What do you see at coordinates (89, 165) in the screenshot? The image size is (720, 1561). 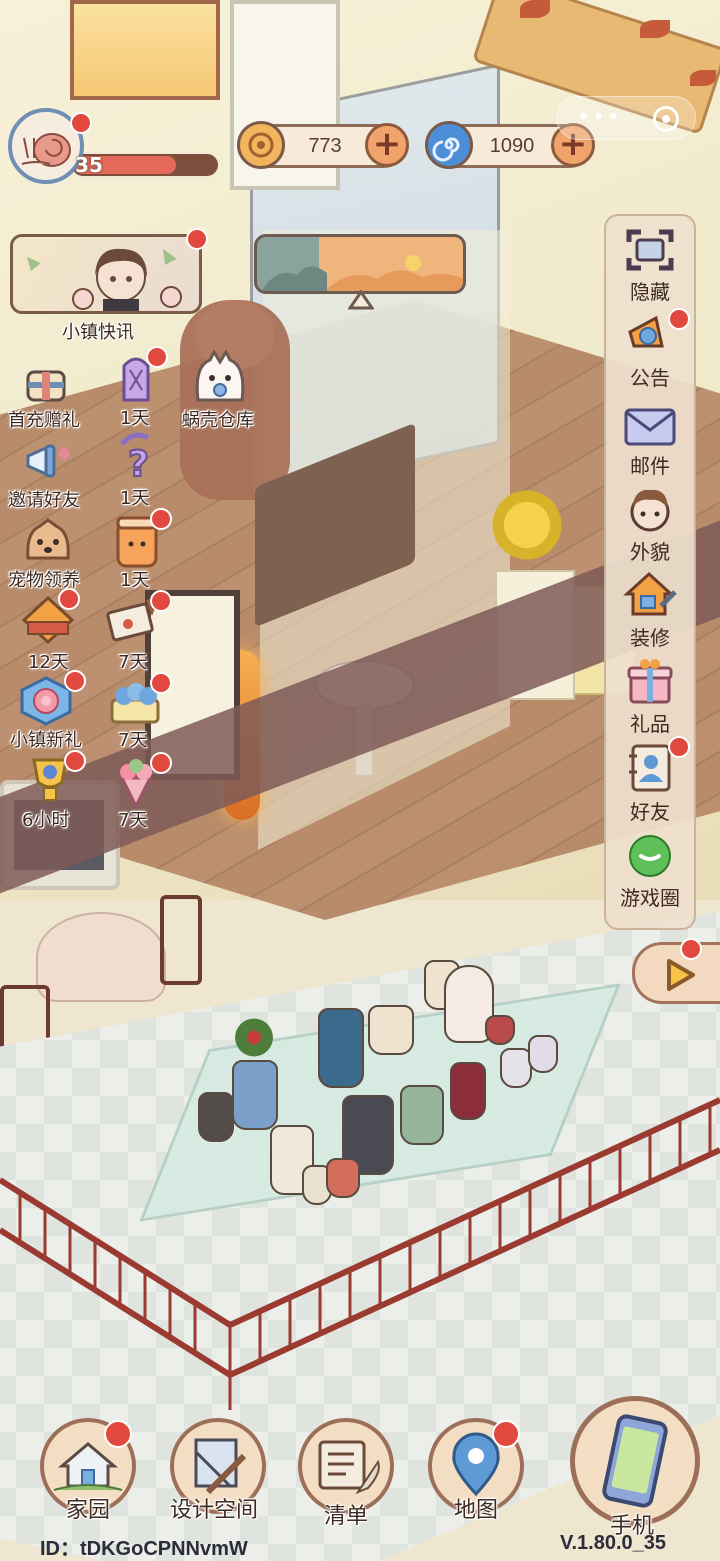 I see `player-level: 35` at bounding box center [89, 165].